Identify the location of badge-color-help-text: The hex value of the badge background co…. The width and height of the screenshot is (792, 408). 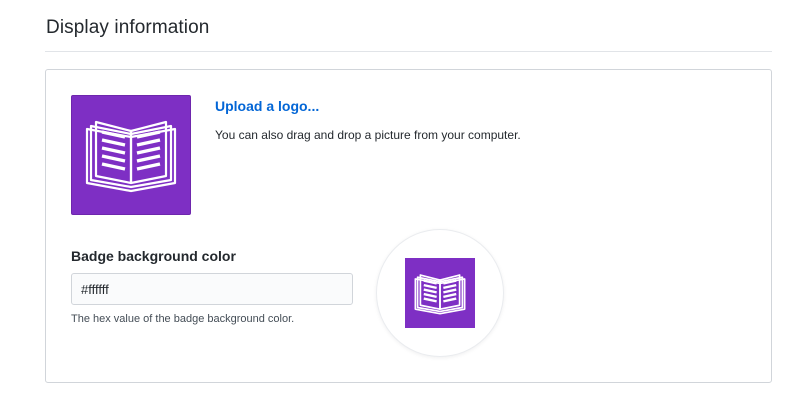
(183, 319).